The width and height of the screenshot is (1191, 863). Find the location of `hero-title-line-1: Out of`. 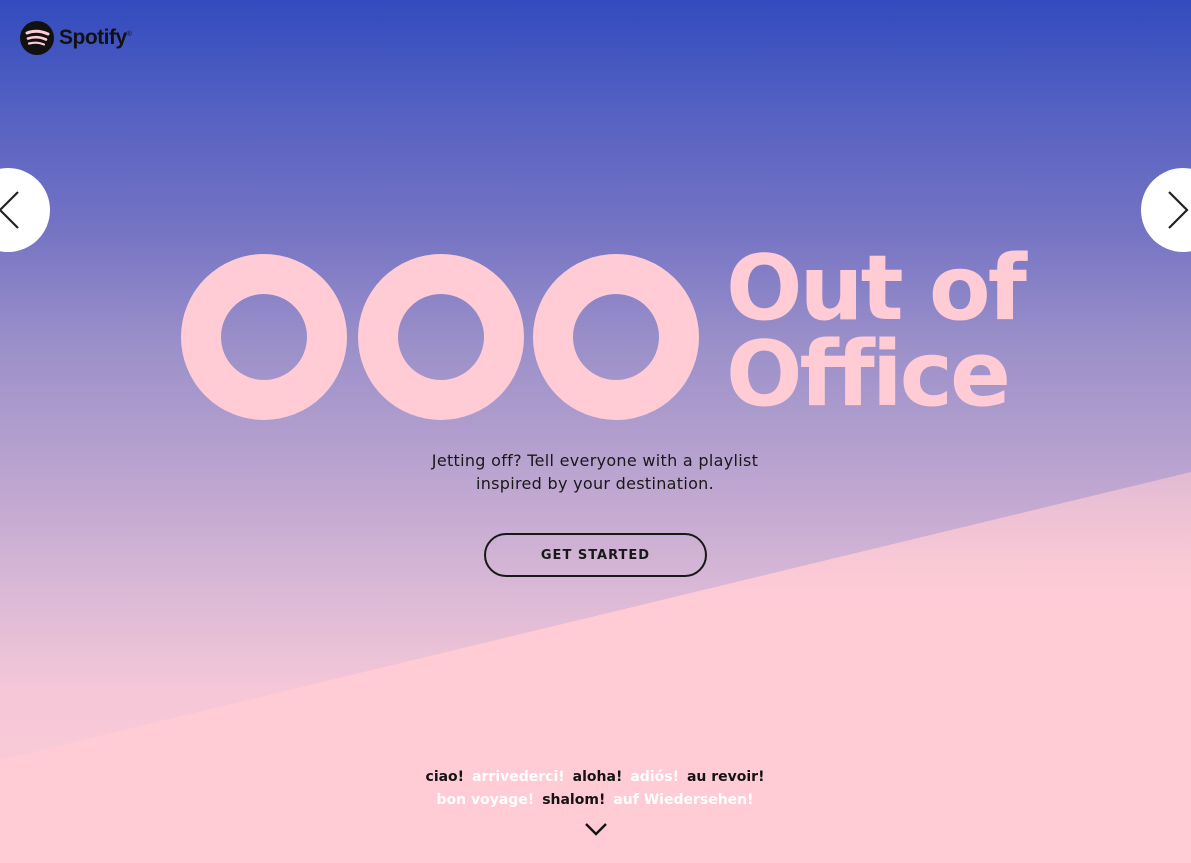

hero-title-line-1: Out of is located at coordinates (876, 288).